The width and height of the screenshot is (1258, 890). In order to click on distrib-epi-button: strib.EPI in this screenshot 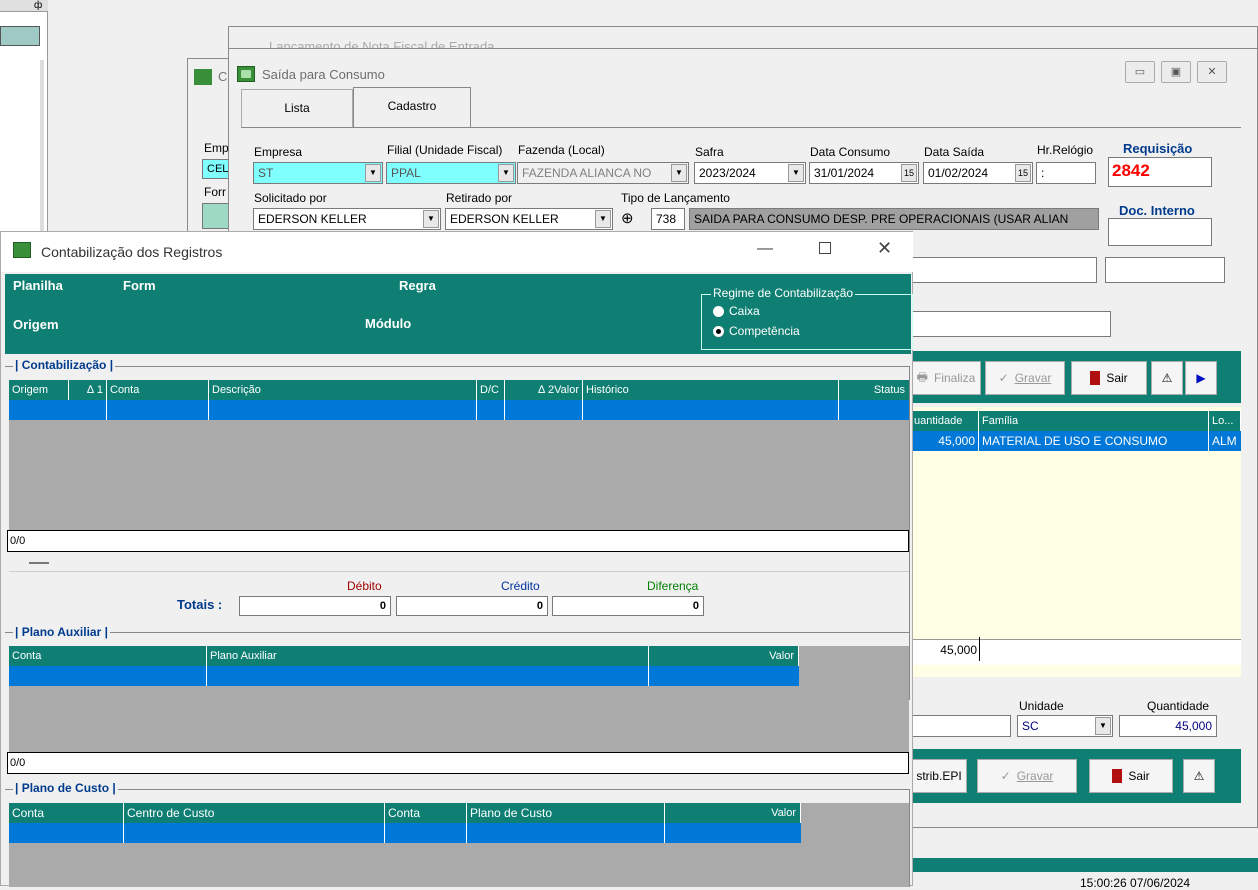, I will do `click(939, 776)`.